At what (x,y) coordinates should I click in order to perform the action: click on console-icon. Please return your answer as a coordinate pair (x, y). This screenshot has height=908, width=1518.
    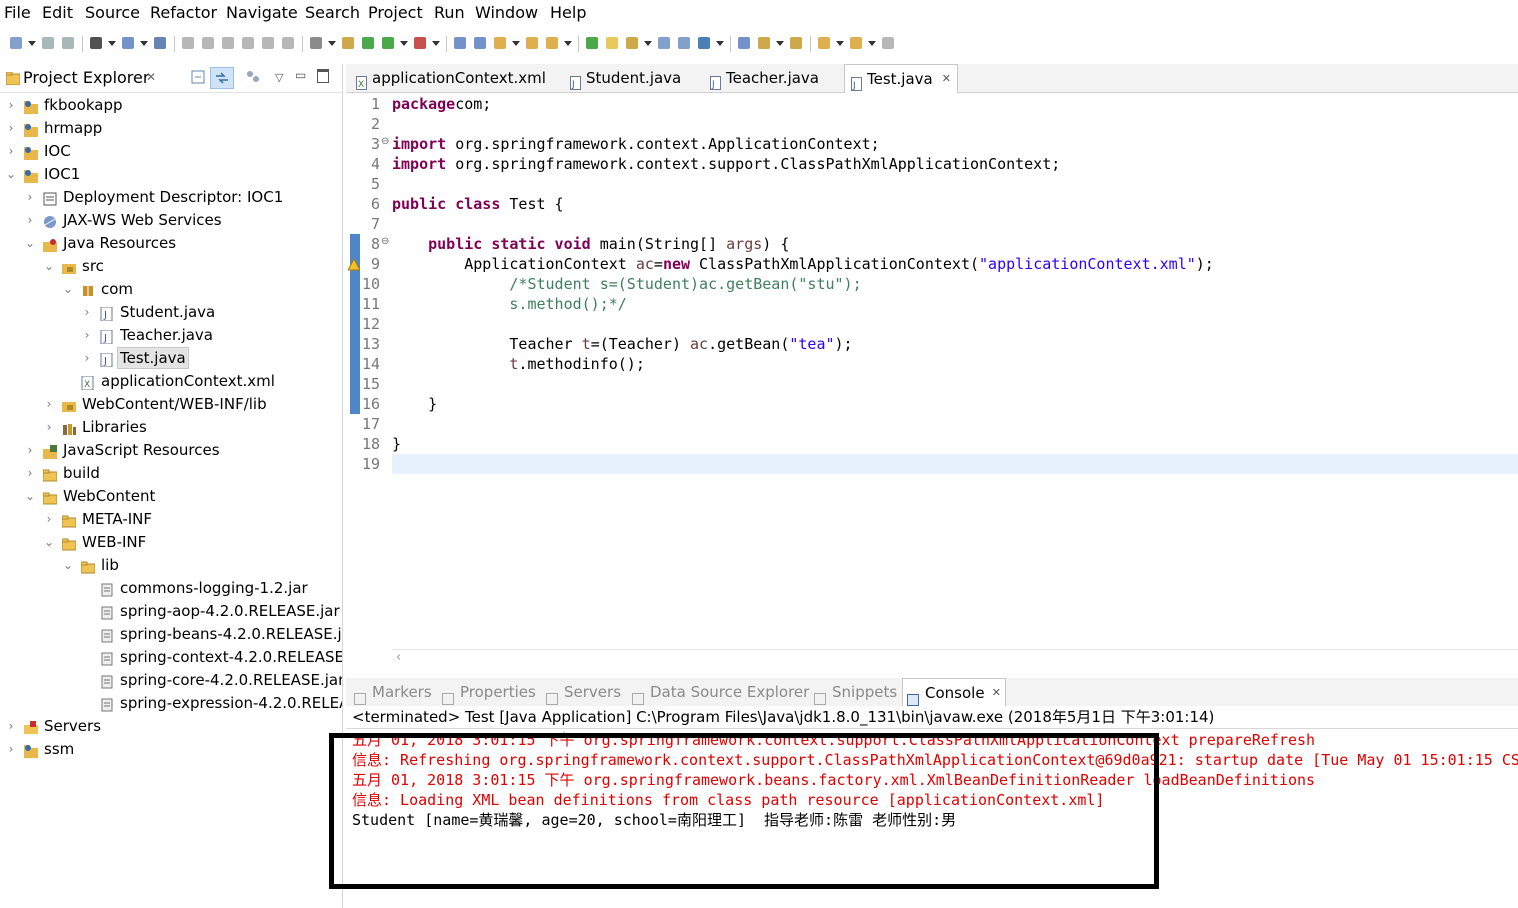
    Looking at the image, I should click on (128, 43).